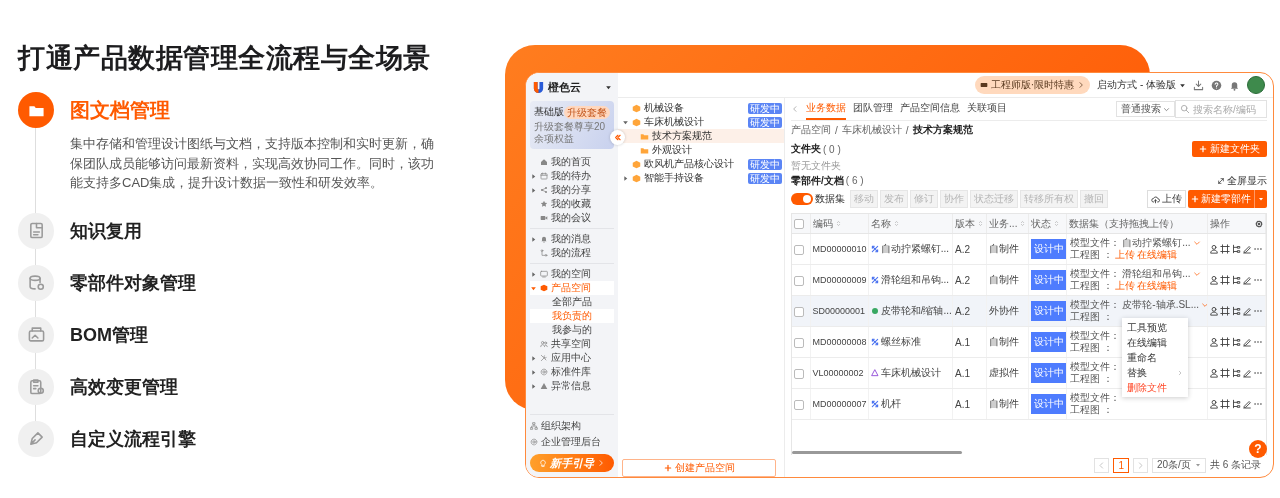 The width and height of the screenshot is (1280, 498). What do you see at coordinates (252, 163) in the screenshot?
I see `feature-description: 集中存储和管理设计图纸与文档，支持版本控制和实时更新，确保团队成员能够访问最新资料，实现高效协同工作。同时，该功能支持多CAD集成，提升设计数据一致性和研发效率。` at bounding box center [252, 163].